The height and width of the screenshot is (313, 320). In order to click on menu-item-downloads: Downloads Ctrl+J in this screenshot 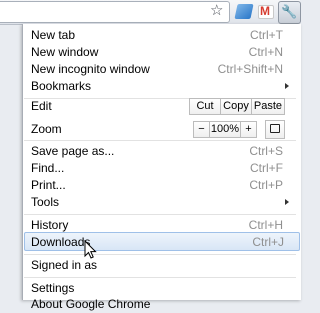, I will do `click(162, 241)`.